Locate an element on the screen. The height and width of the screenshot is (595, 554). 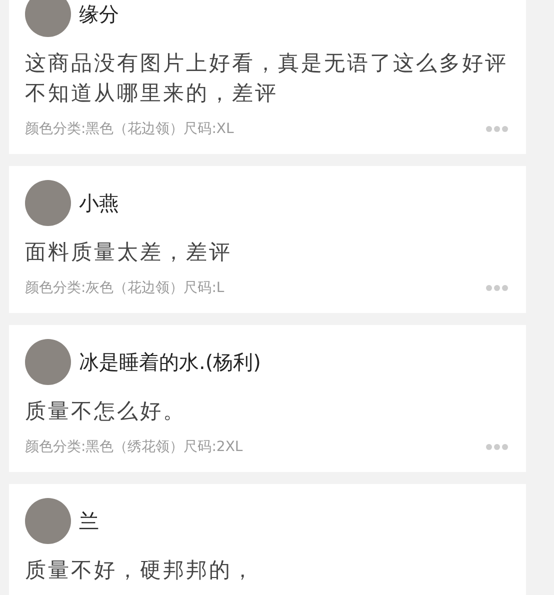
review-text: 质量不怎么好。 is located at coordinates (106, 411).